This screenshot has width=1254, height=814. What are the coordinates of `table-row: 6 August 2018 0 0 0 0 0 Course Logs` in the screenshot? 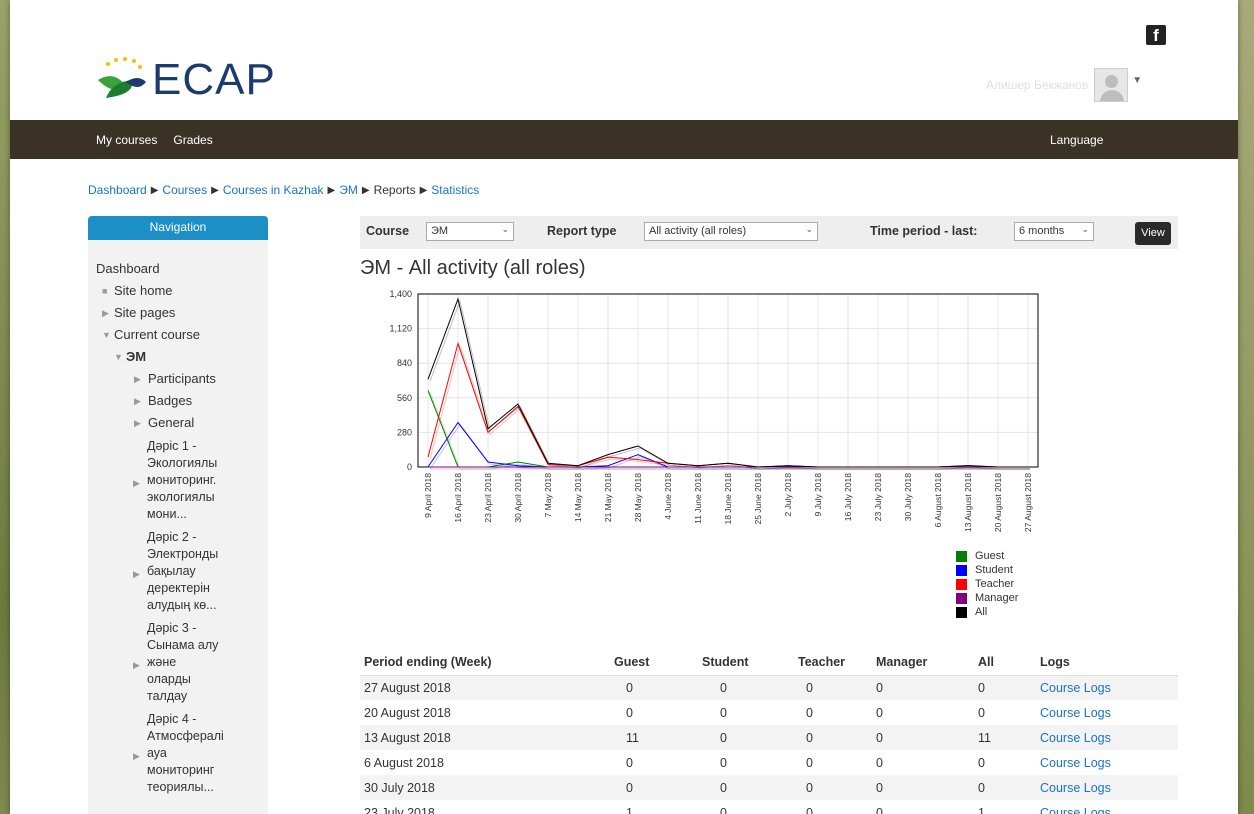 It's located at (769, 762).